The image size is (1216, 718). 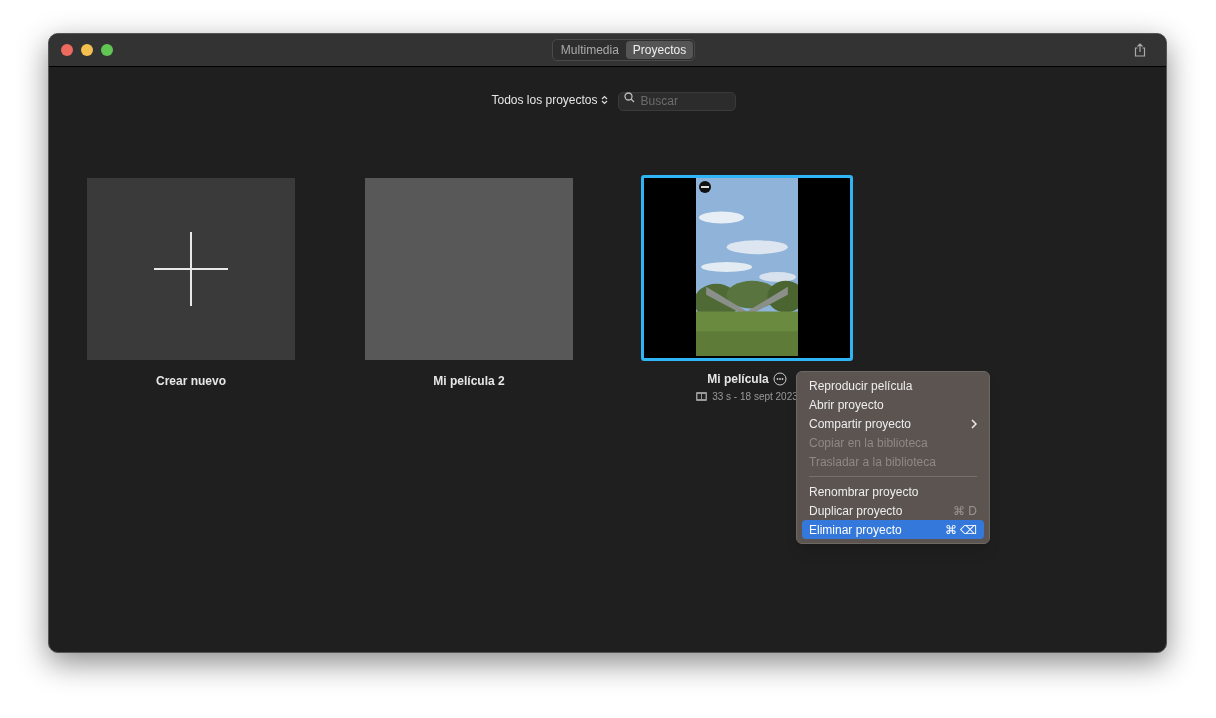 I want to click on share-icon, so click(x=1140, y=50).